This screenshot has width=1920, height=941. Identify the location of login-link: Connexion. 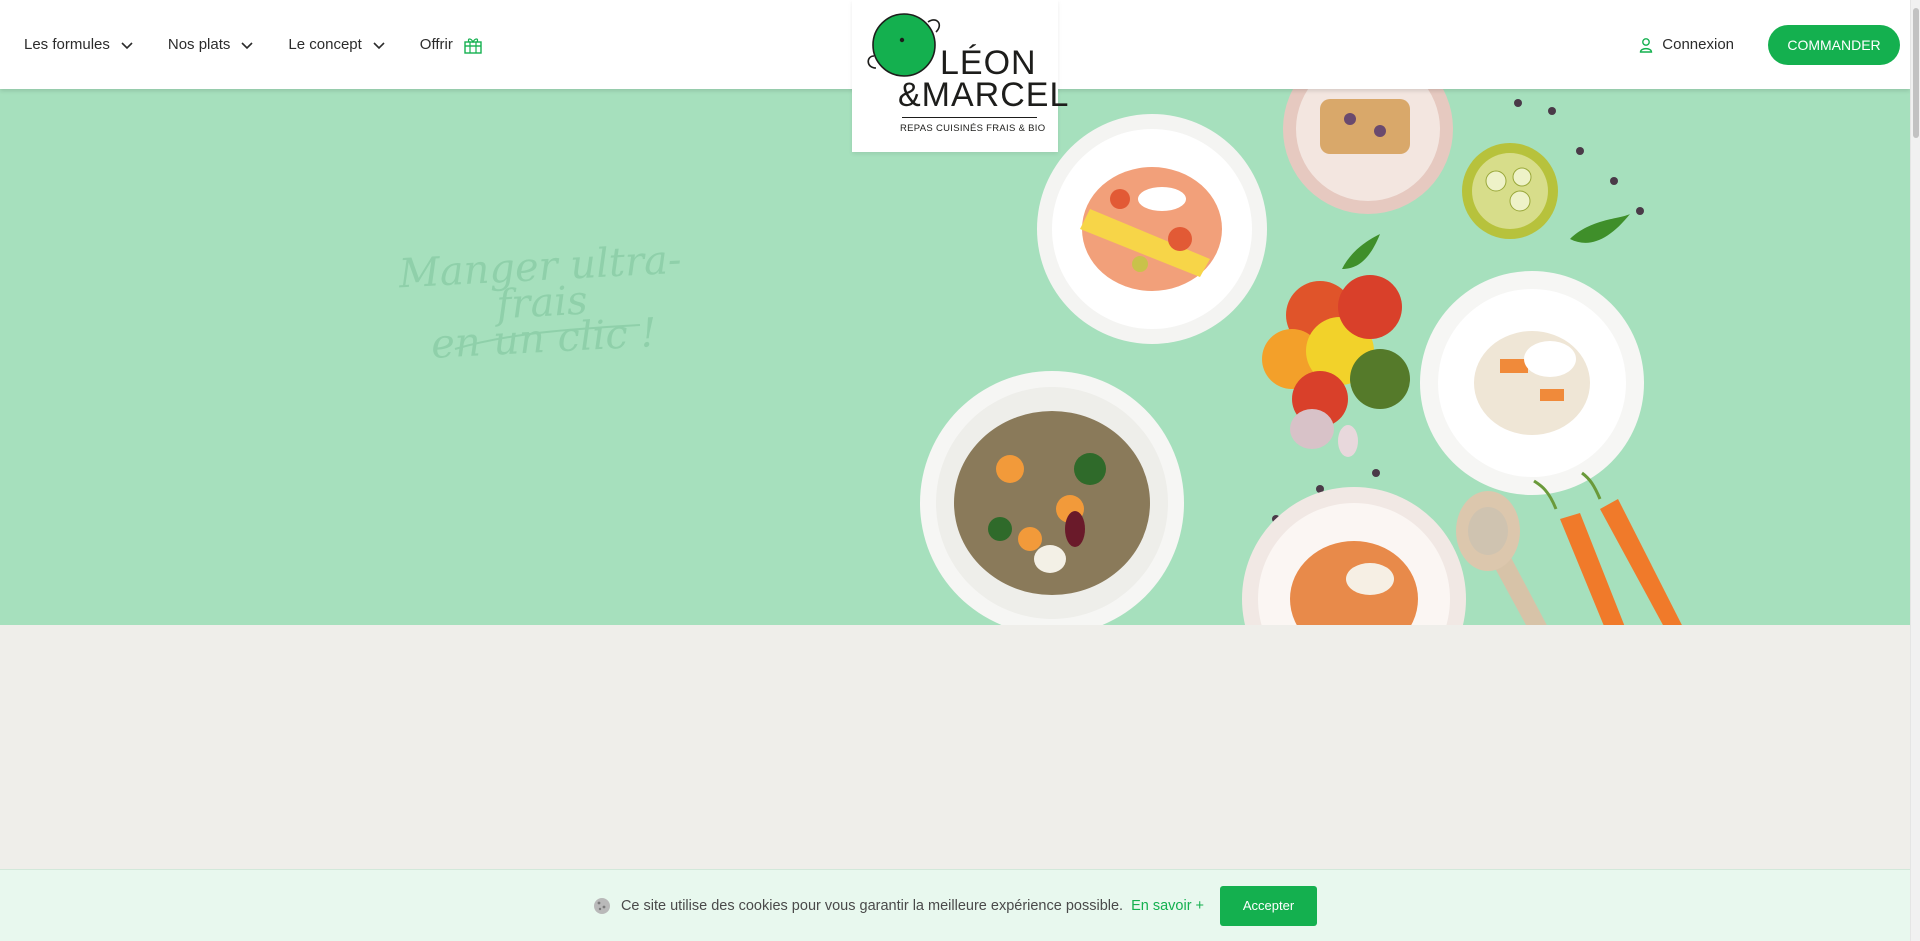
(1686, 44).